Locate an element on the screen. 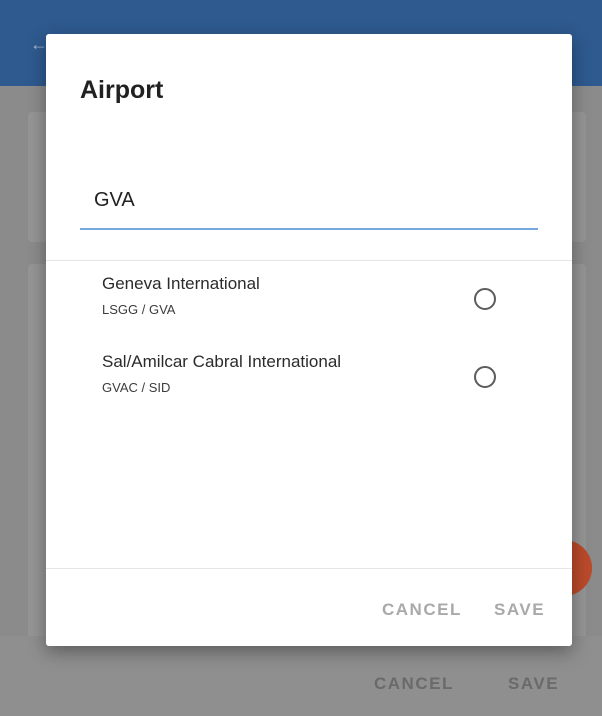 The height and width of the screenshot is (716, 602). airport-code: GVAC / SID is located at coordinates (136, 387).